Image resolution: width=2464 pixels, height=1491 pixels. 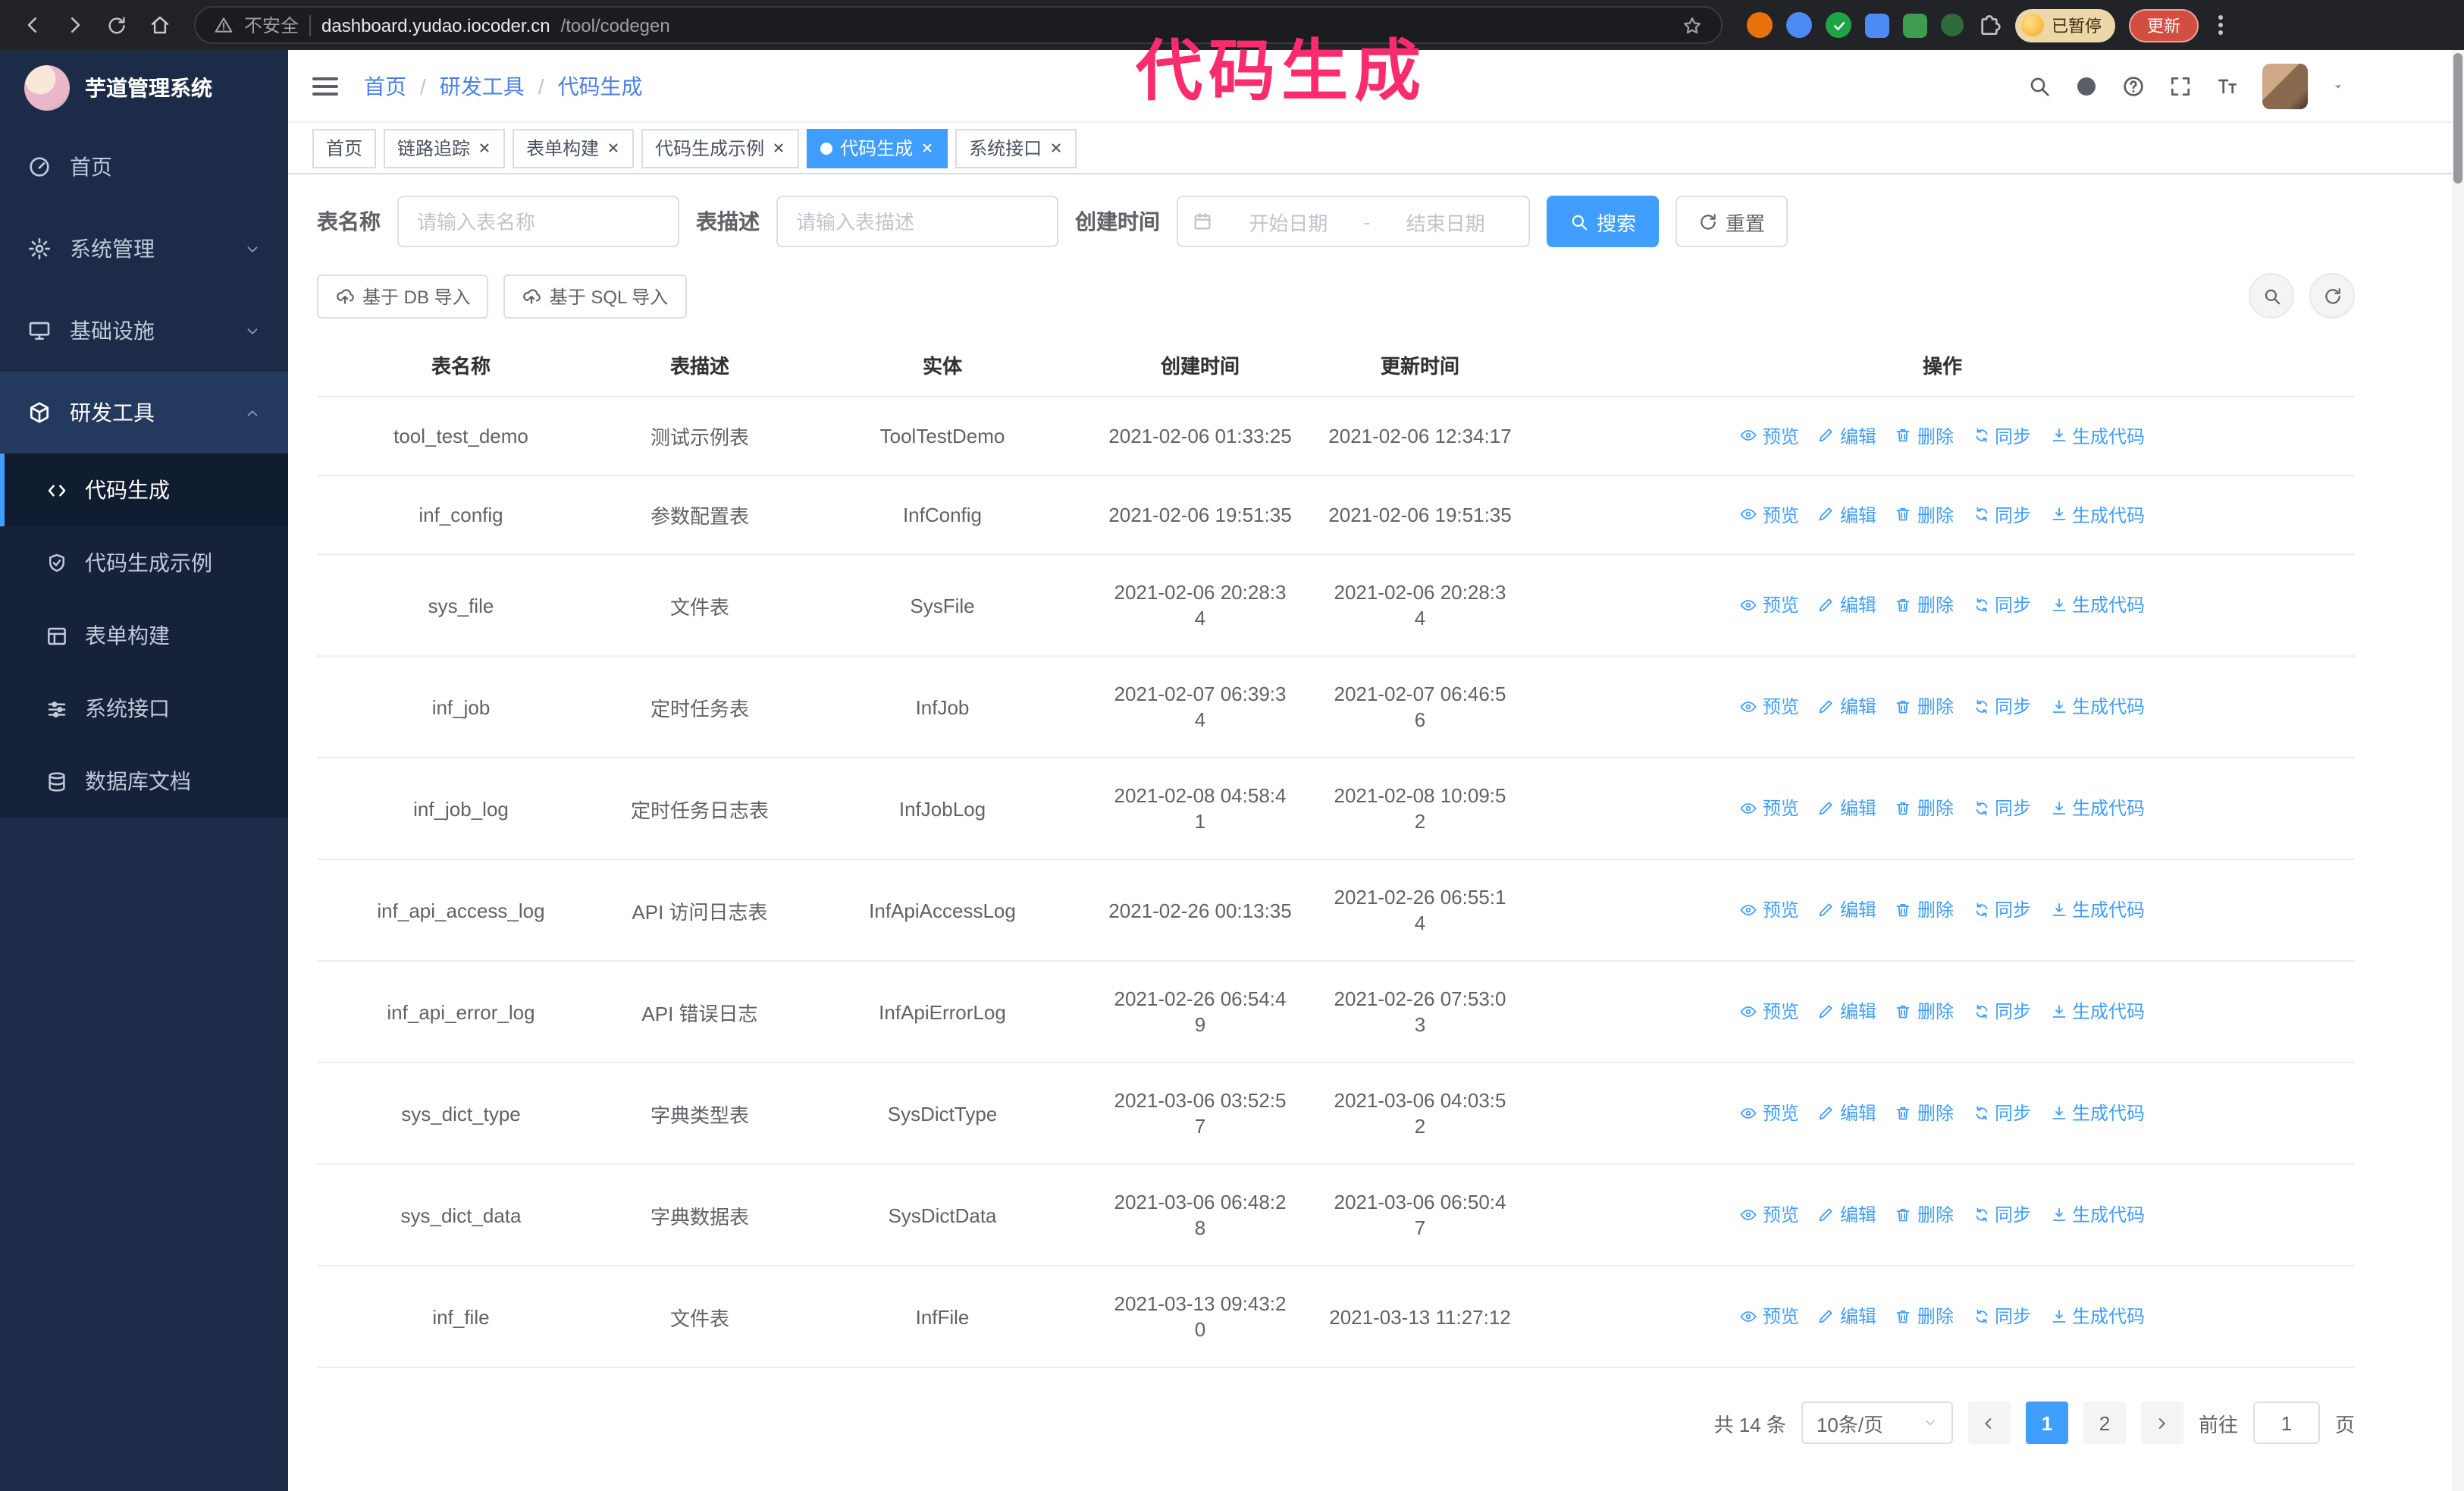 I want to click on sidebar-subitem-form-builder: 表单构建, so click(x=144, y=635).